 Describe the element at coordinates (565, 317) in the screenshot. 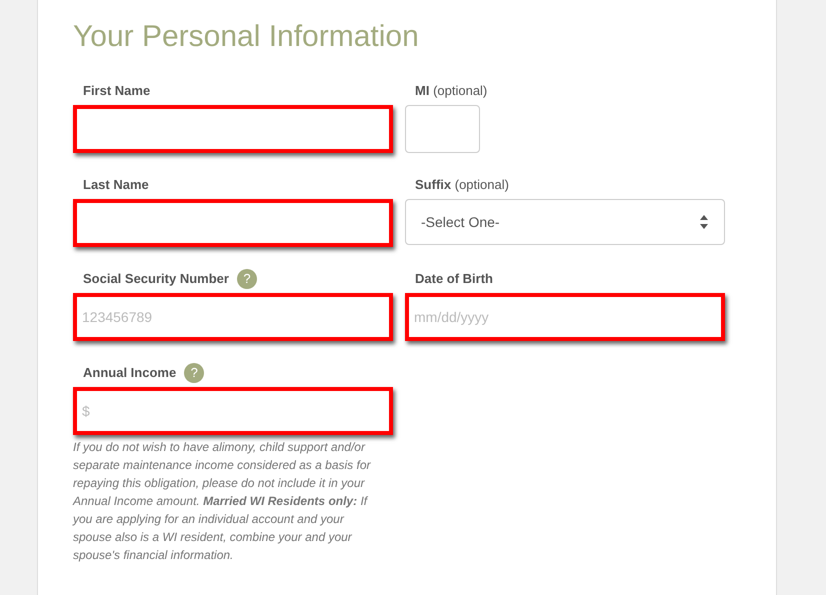

I see `input-field: mm/dd/yyyy` at that location.